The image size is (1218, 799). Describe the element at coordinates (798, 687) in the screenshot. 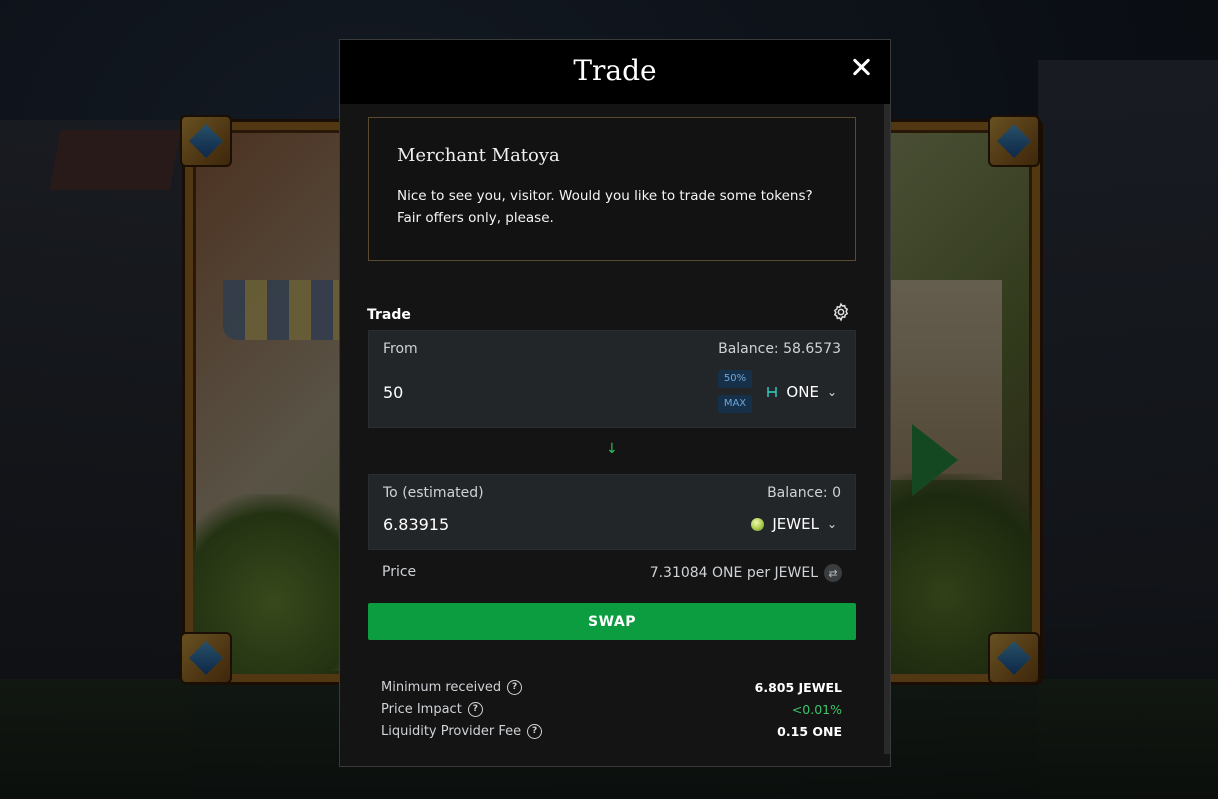

I see `stat-value: 6.805 JEWEL` at that location.